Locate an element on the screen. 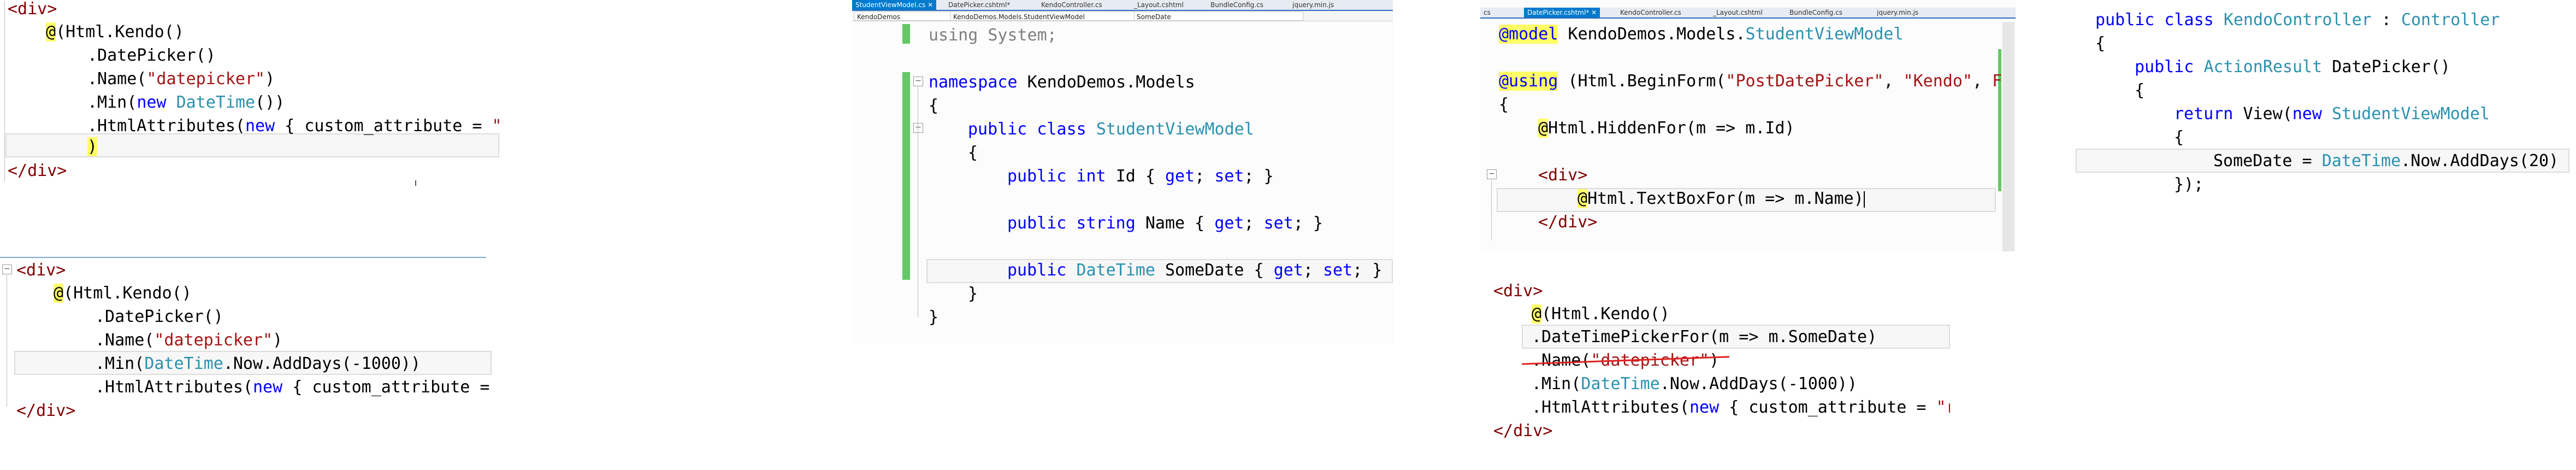  code-line: public ActionResult DatePicker() is located at coordinates (2292, 67).